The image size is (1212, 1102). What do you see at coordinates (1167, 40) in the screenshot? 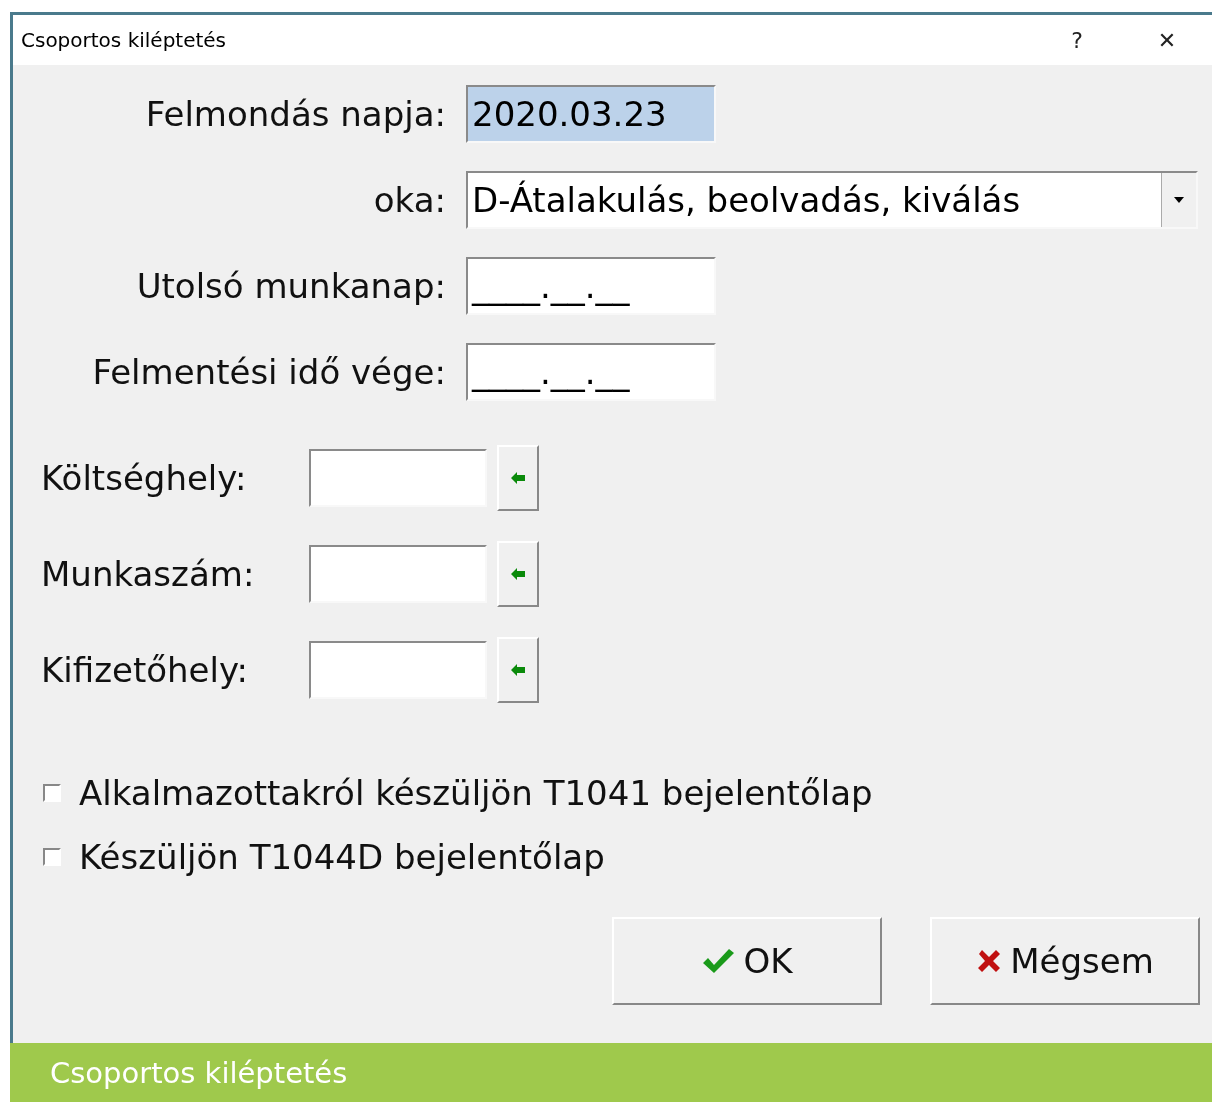
I see `close-button: ✕` at bounding box center [1167, 40].